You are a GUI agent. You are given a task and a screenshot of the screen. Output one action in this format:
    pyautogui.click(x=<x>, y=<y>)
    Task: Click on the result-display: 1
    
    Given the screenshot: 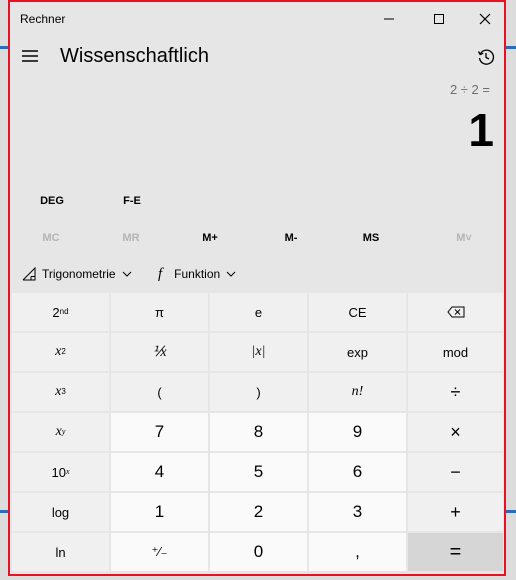 What is the action you would take?
    pyautogui.click(x=481, y=130)
    